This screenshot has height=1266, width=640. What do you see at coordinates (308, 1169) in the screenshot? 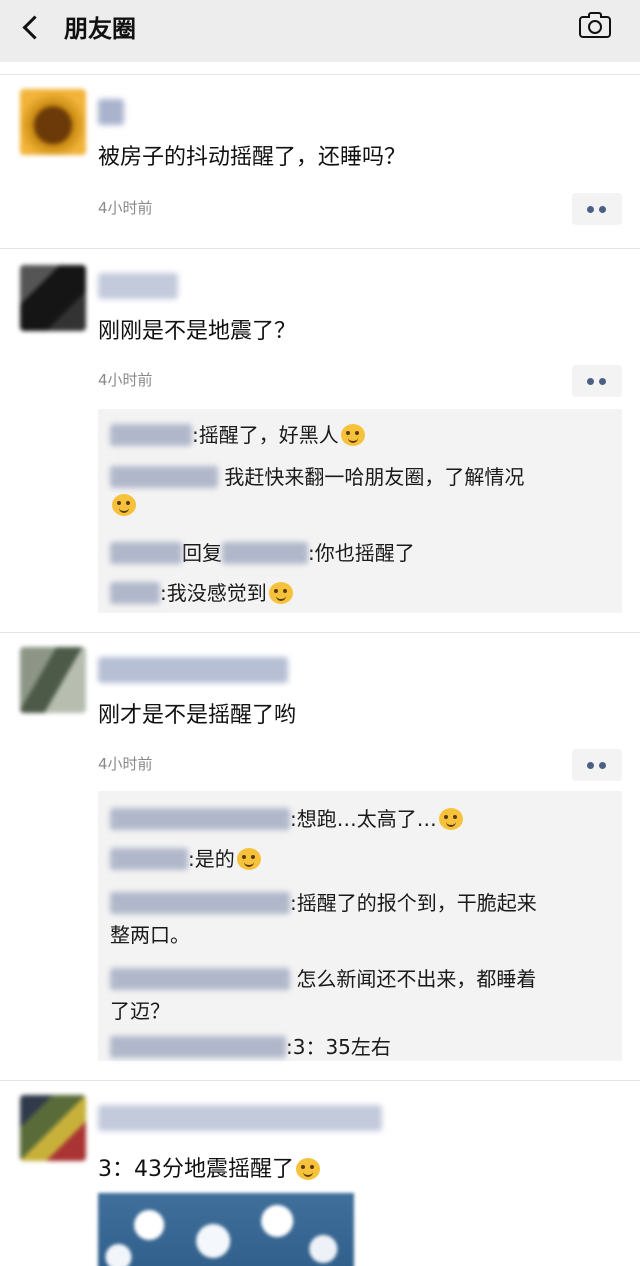
I see `shocked-emoji-icon` at bounding box center [308, 1169].